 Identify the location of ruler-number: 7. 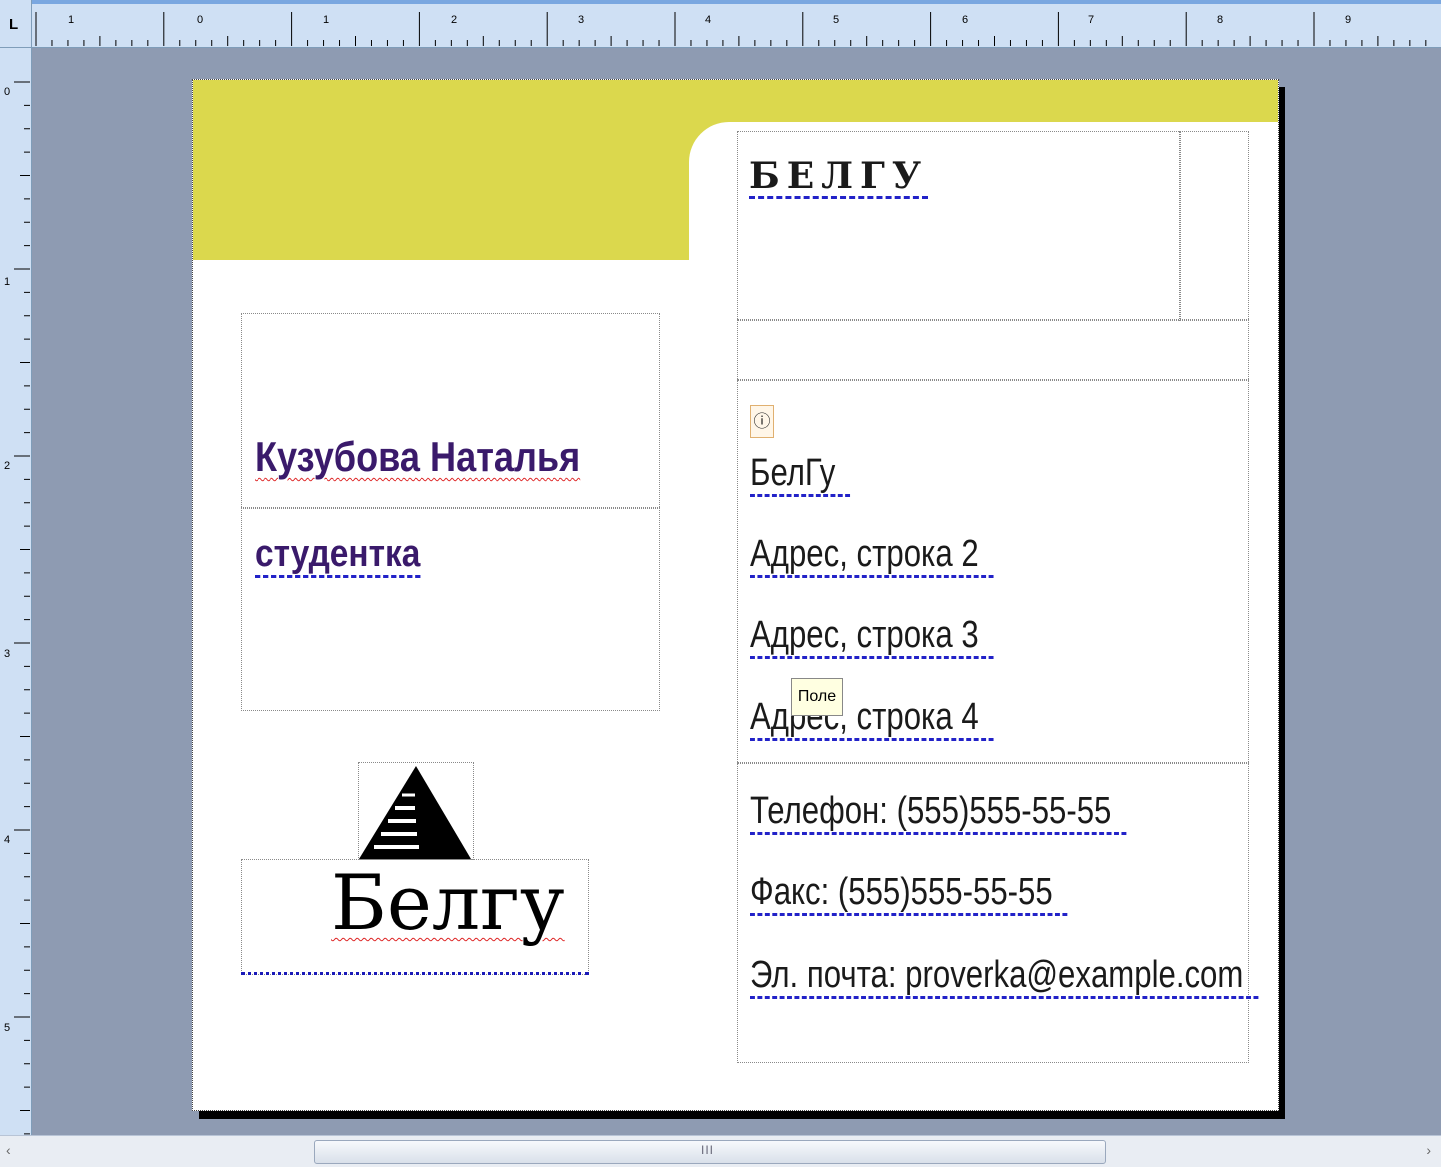
(1091, 20).